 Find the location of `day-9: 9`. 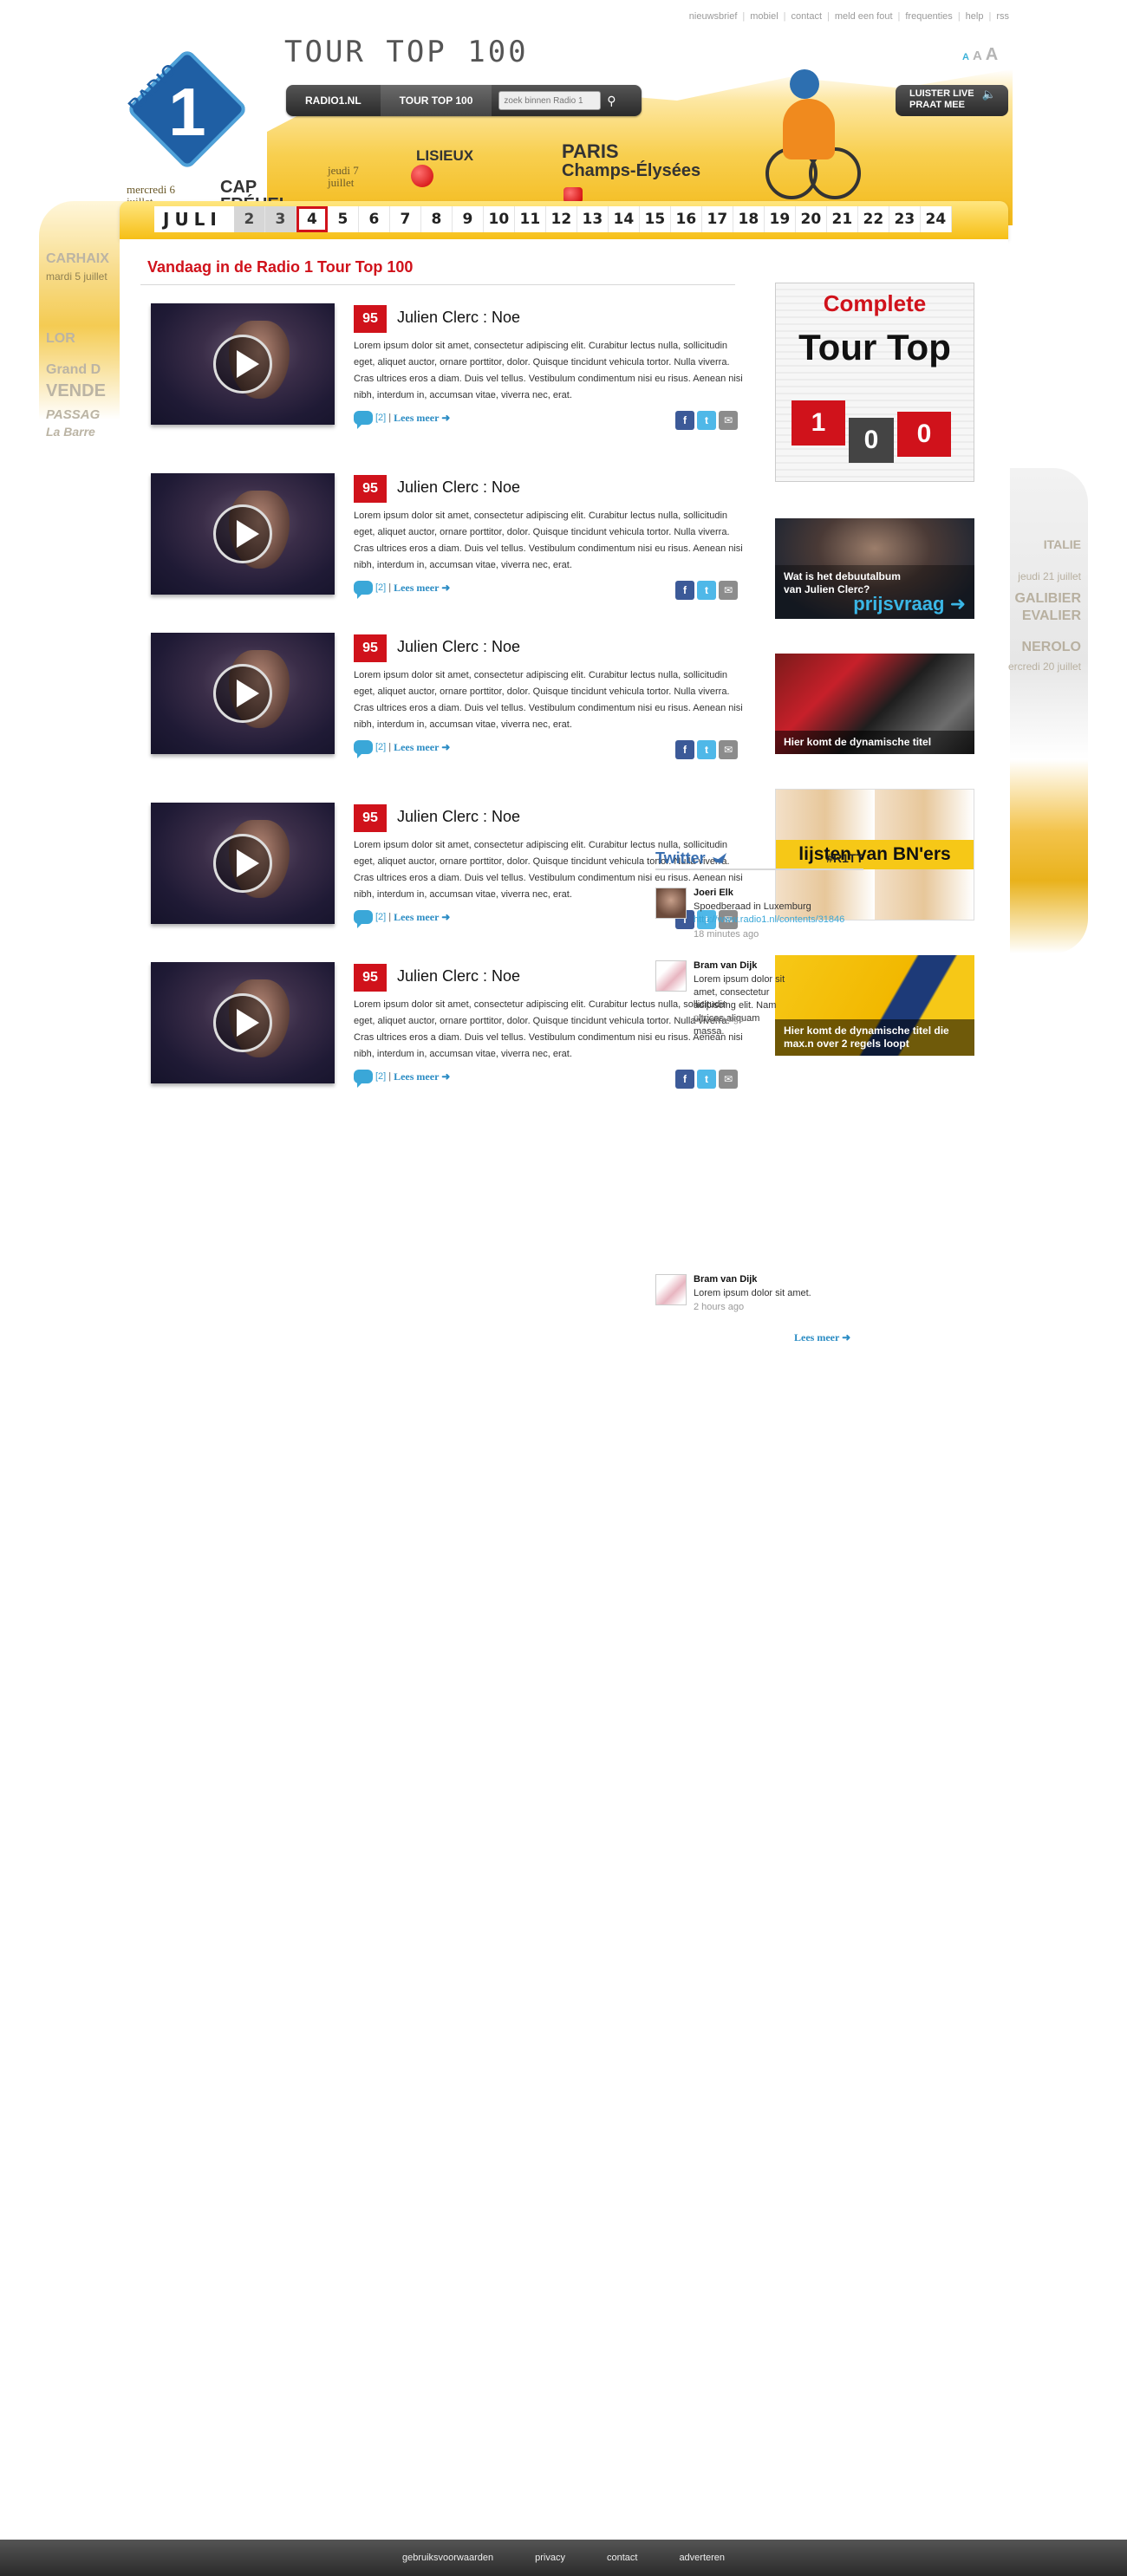

day-9: 9 is located at coordinates (469, 219).